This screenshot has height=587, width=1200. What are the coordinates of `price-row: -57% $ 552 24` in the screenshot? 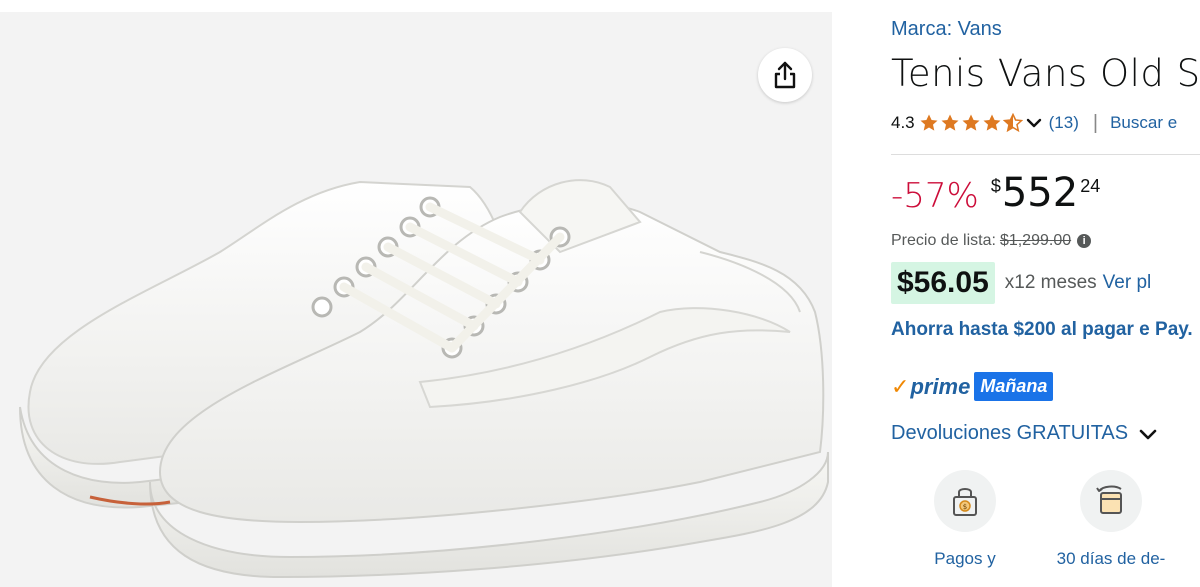 It's located at (995, 193).